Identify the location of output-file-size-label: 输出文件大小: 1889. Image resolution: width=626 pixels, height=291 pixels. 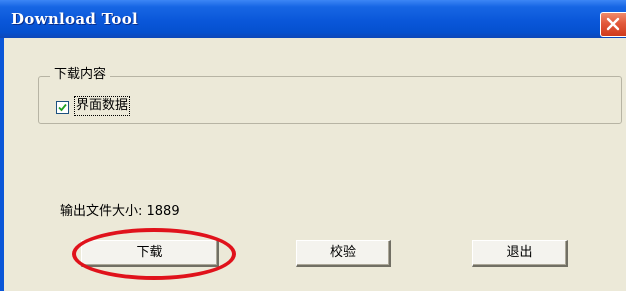
(120, 211).